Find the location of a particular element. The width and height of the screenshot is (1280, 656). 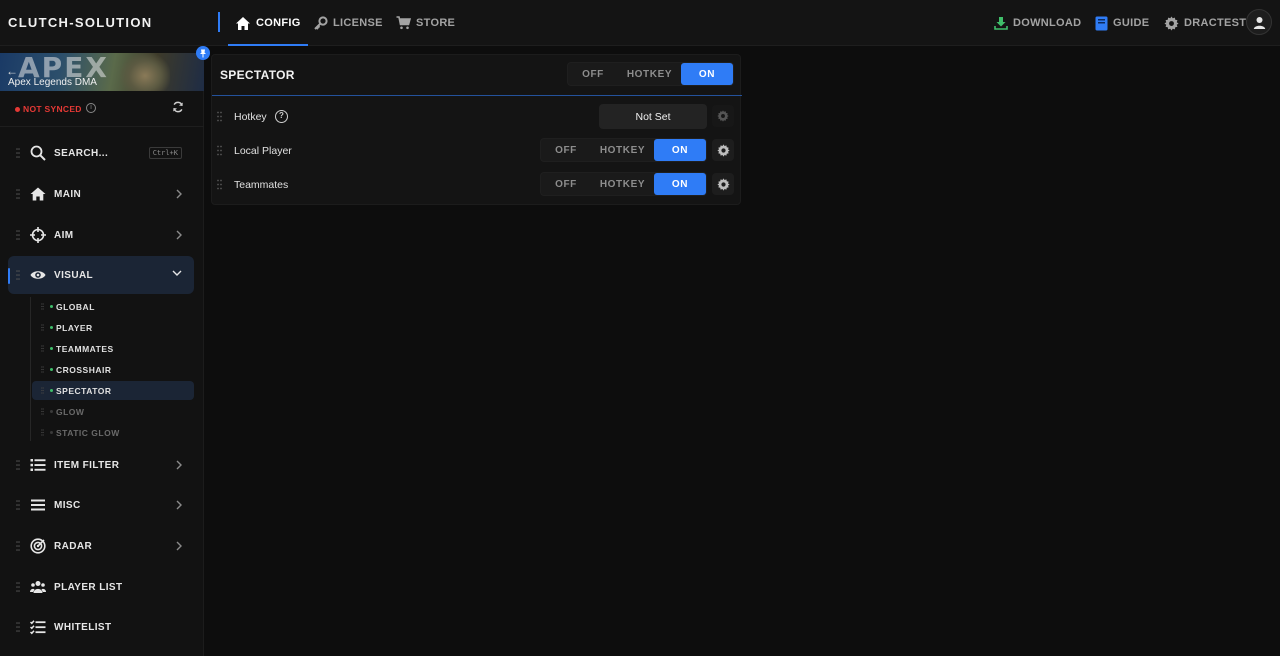

panel-header: SPECTATOR OFF HOTKEY ON is located at coordinates (477, 75).